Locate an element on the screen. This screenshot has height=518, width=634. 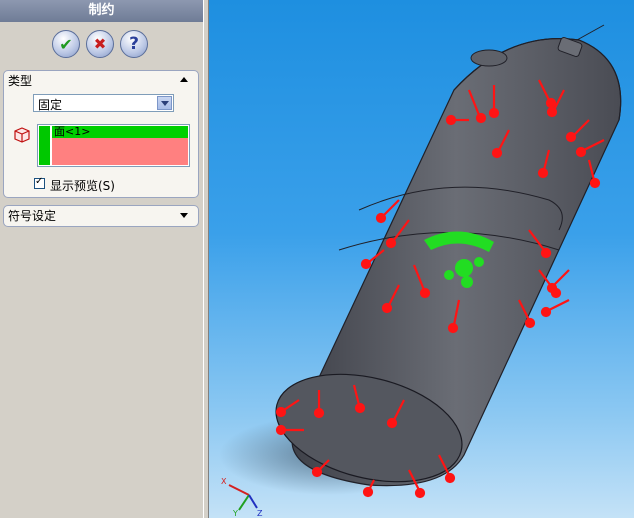
type-group-title: 类型 is located at coordinates (20, 81).